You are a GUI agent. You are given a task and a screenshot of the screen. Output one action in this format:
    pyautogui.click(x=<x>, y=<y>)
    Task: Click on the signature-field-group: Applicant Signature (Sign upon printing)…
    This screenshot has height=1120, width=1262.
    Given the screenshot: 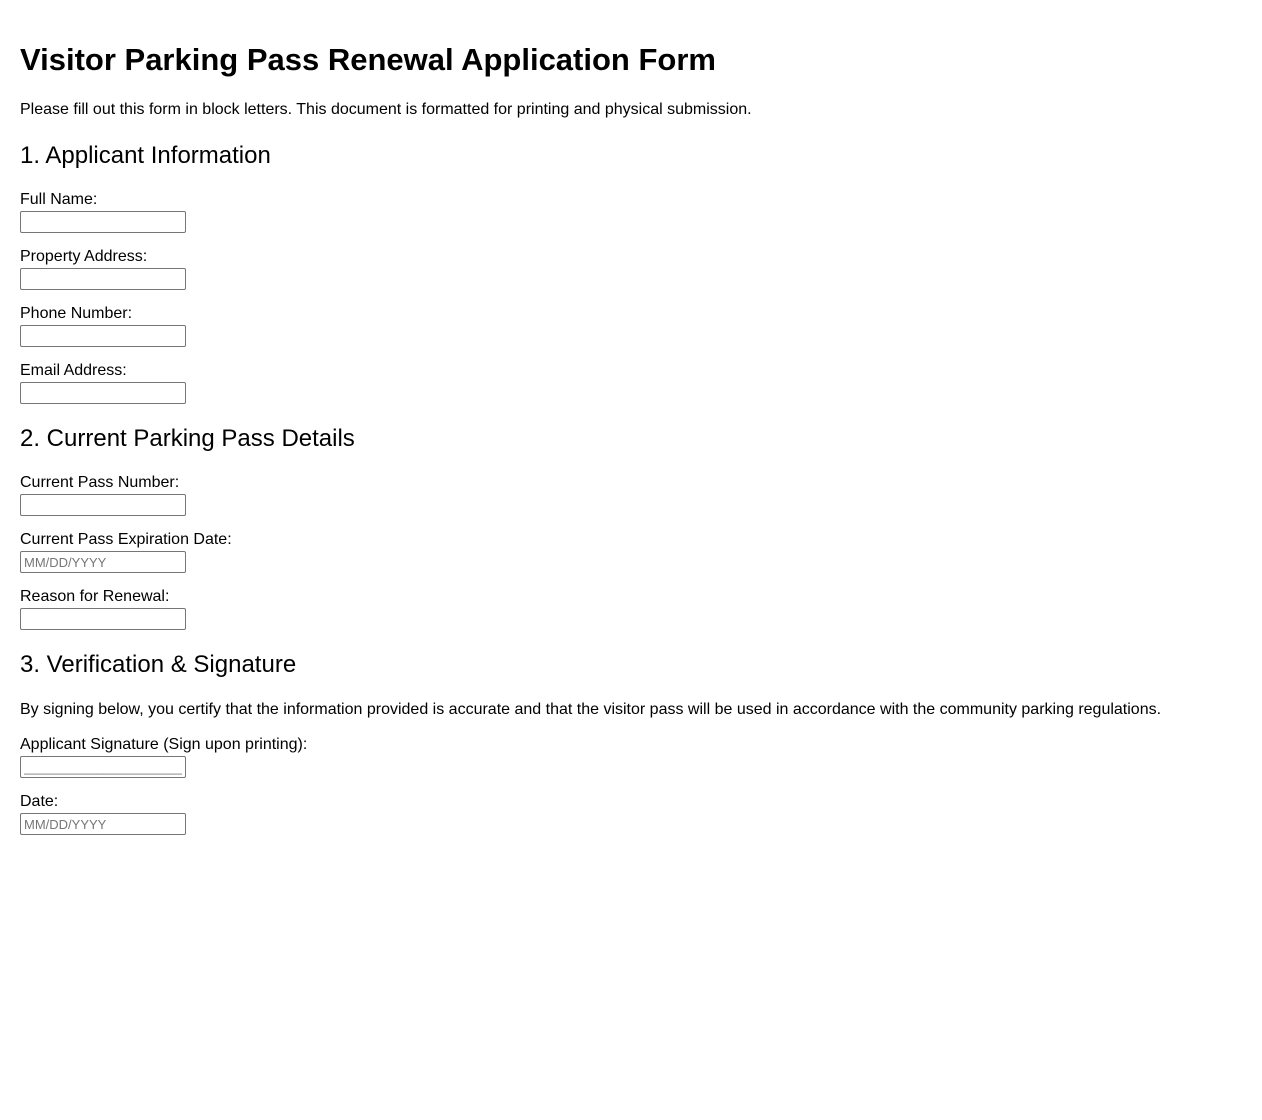 What is the action you would take?
    pyautogui.click(x=631, y=757)
    